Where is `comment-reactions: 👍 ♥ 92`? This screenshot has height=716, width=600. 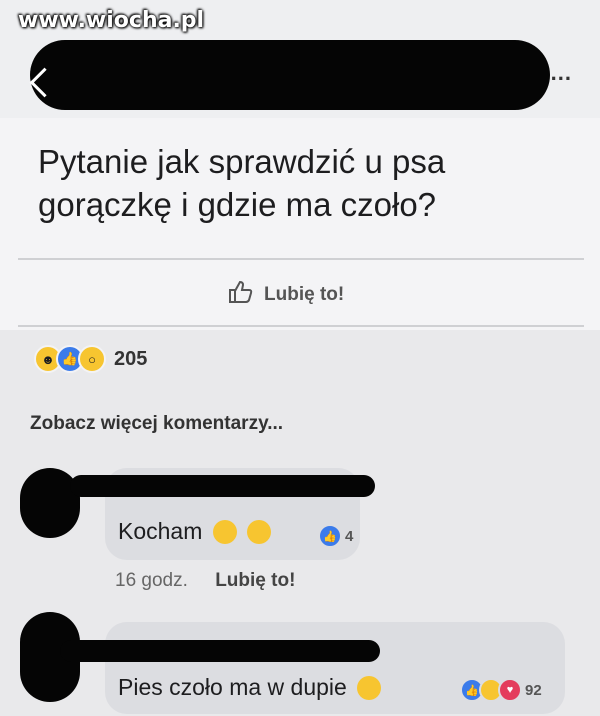
comment-reactions: 👍 ♥ 92 is located at coordinates (501, 690).